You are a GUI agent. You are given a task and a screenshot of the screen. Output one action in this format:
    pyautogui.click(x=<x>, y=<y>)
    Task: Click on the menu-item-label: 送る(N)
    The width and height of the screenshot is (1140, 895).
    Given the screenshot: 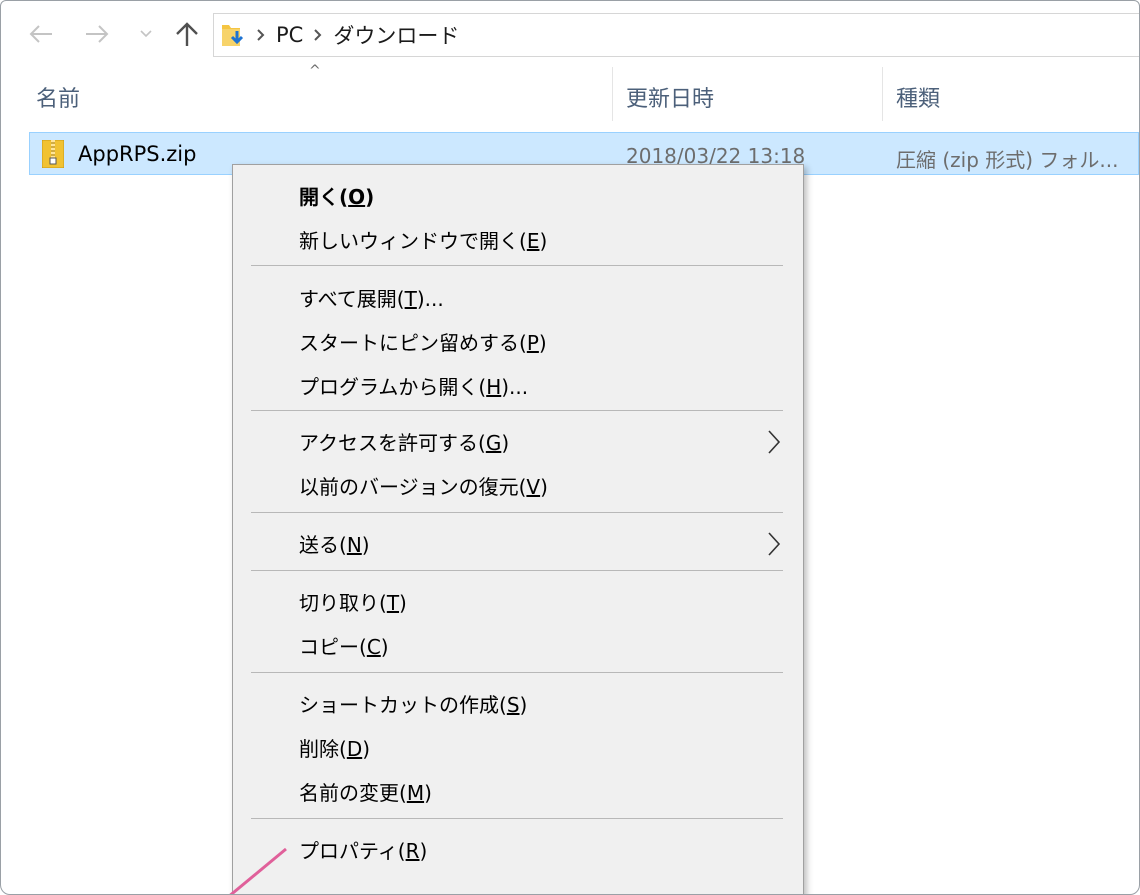 What is the action you would take?
    pyautogui.click(x=334, y=543)
    